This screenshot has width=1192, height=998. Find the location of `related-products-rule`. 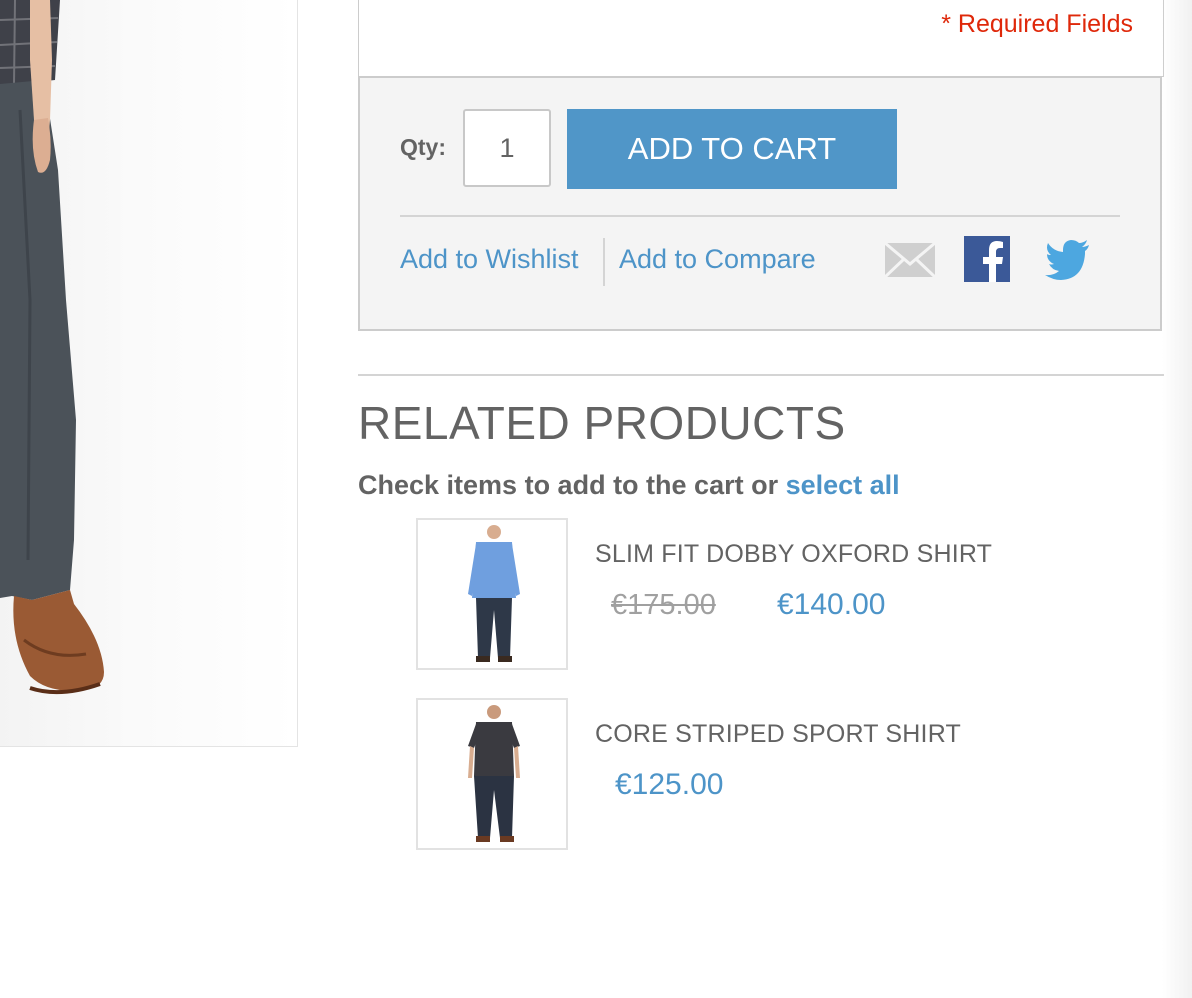

related-products-rule is located at coordinates (761, 375).